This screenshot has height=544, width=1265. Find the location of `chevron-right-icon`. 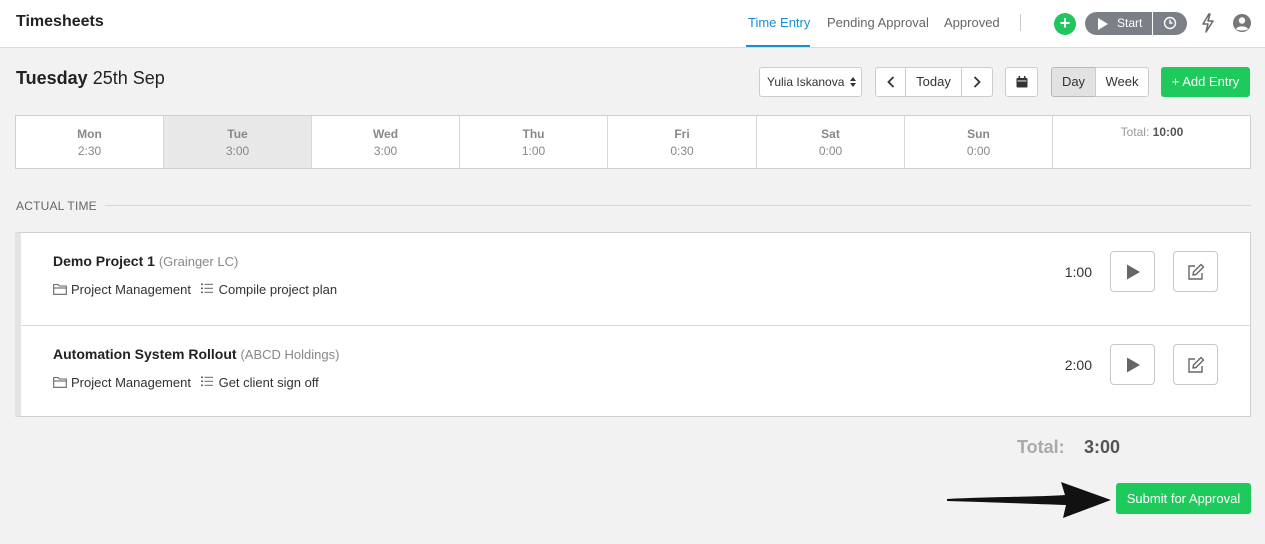

chevron-right-icon is located at coordinates (977, 82).